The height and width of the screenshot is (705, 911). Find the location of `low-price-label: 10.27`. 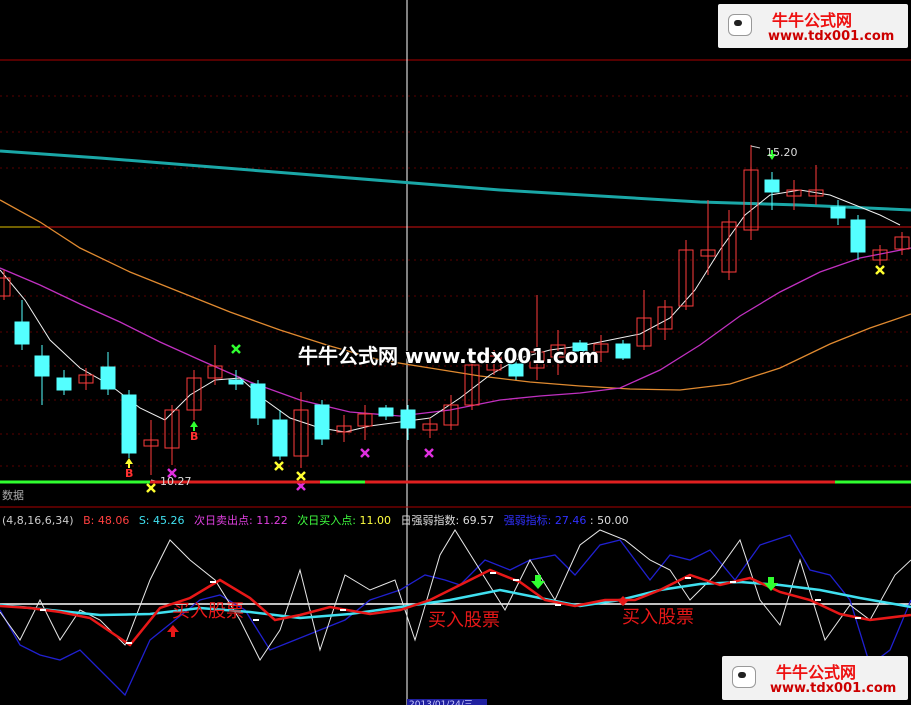

low-price-label: 10.27 is located at coordinates (176, 481).